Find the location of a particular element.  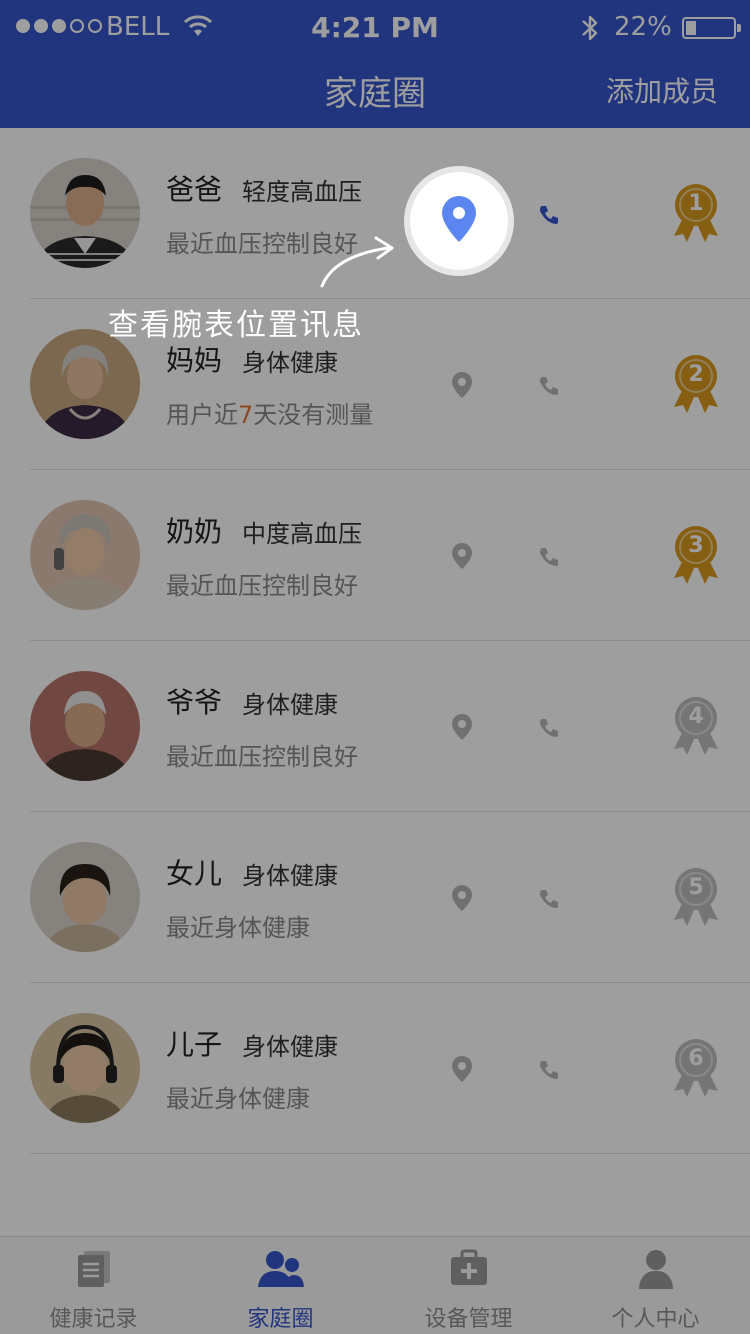

coachmark-hint-text: 查看腕表位置讯息 is located at coordinates (236, 325).